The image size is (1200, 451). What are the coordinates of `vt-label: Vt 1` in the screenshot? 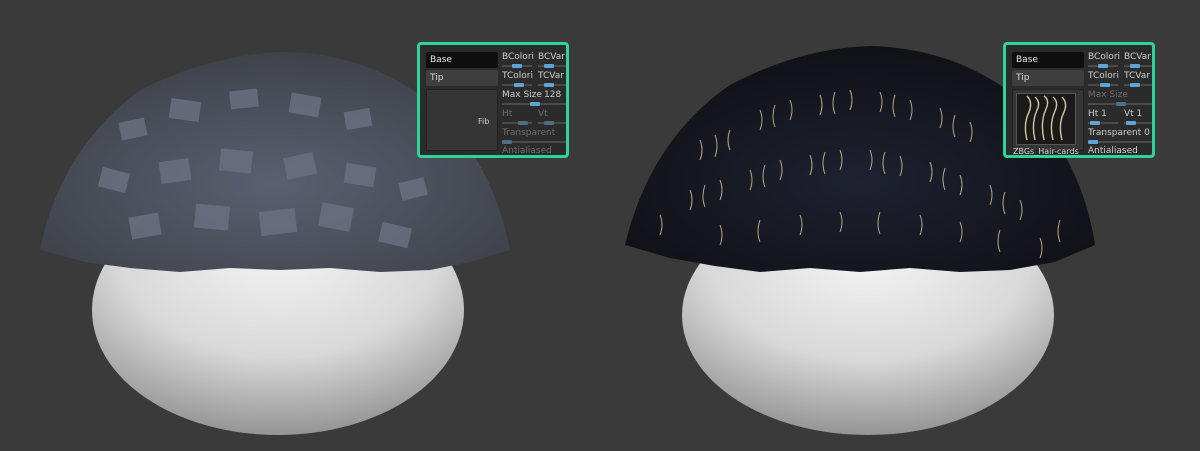 It's located at (1133, 114).